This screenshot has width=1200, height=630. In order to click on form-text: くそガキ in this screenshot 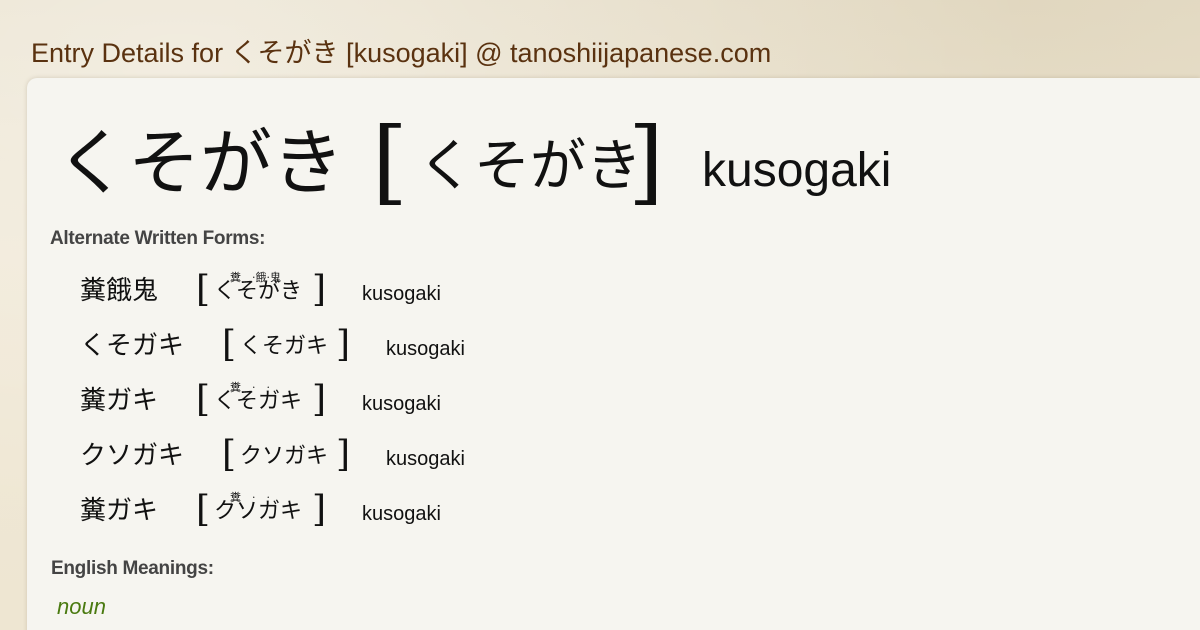, I will do `click(132, 346)`.